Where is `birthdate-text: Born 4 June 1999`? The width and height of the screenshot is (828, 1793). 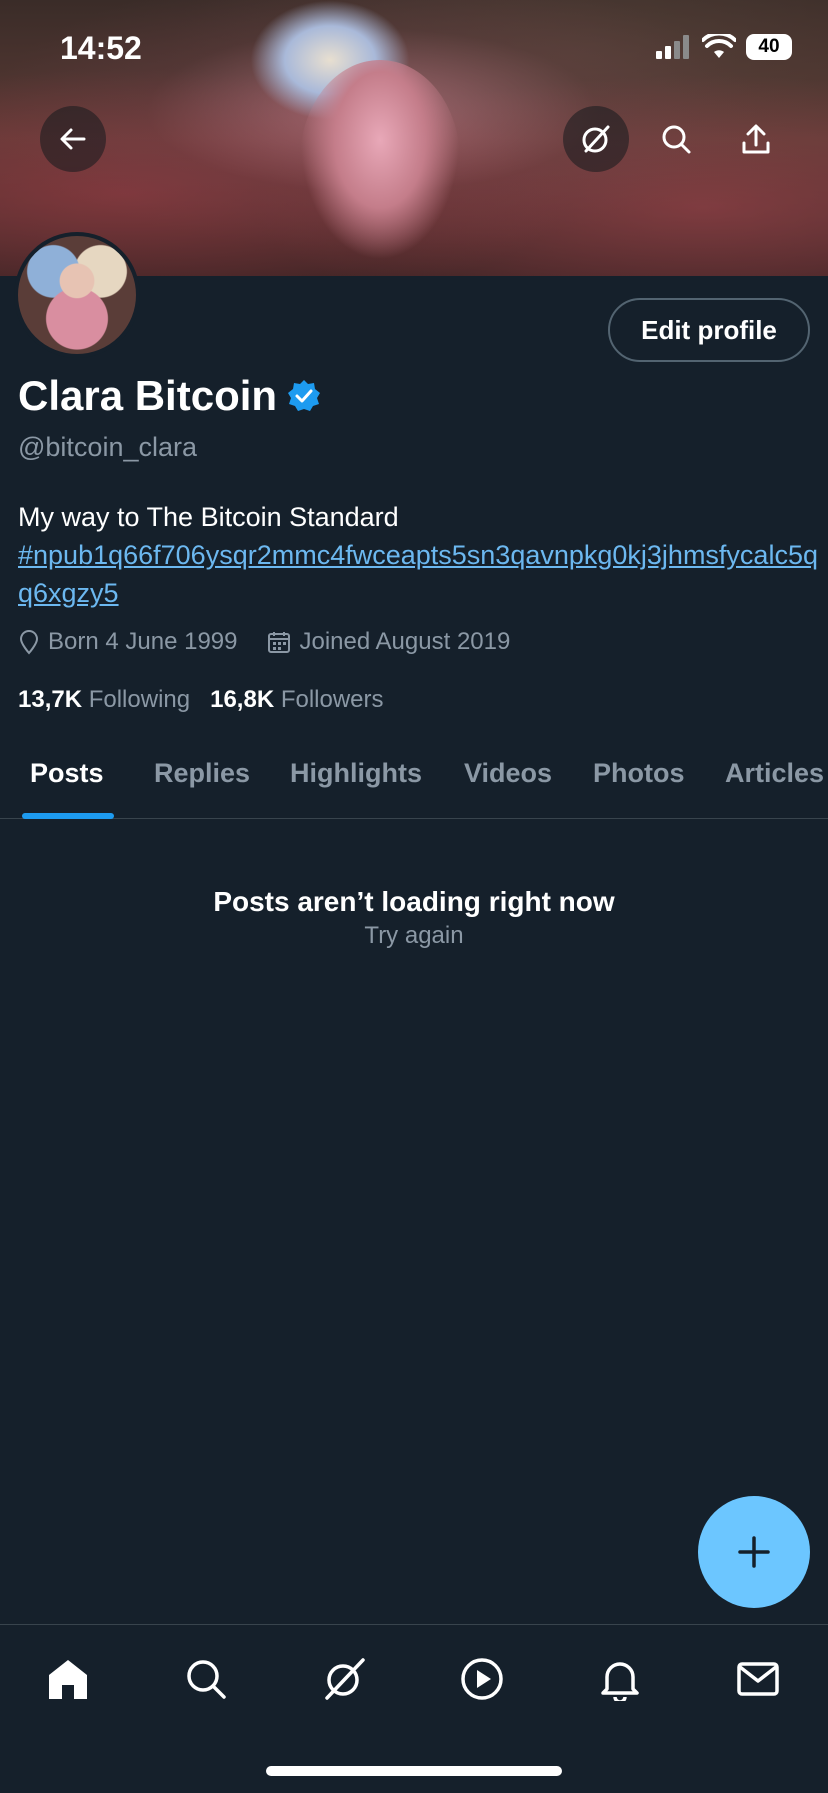
birthdate-text: Born 4 June 1999 is located at coordinates (143, 641).